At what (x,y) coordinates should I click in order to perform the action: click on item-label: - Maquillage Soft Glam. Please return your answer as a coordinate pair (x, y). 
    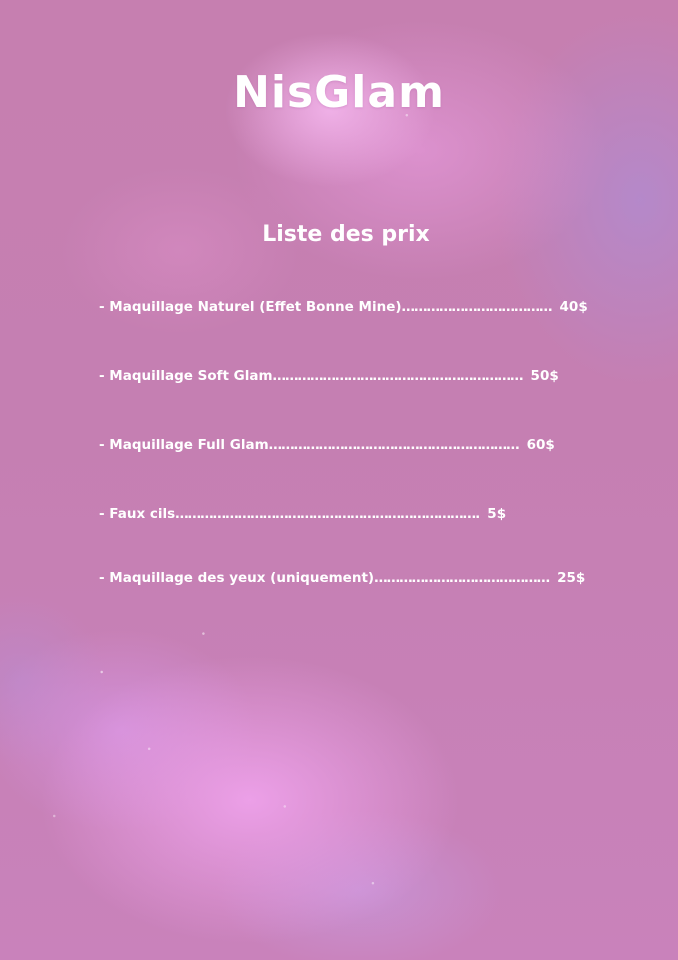
    Looking at the image, I should click on (186, 376).